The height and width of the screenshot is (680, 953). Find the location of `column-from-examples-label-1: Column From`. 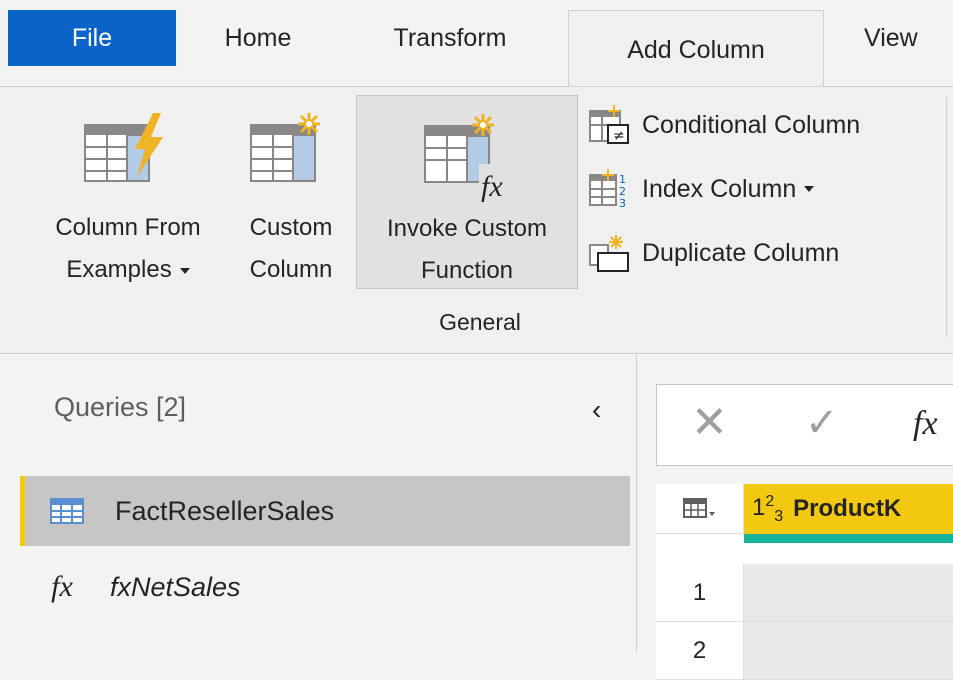

column-from-examples-label-1: Column From is located at coordinates (128, 227).